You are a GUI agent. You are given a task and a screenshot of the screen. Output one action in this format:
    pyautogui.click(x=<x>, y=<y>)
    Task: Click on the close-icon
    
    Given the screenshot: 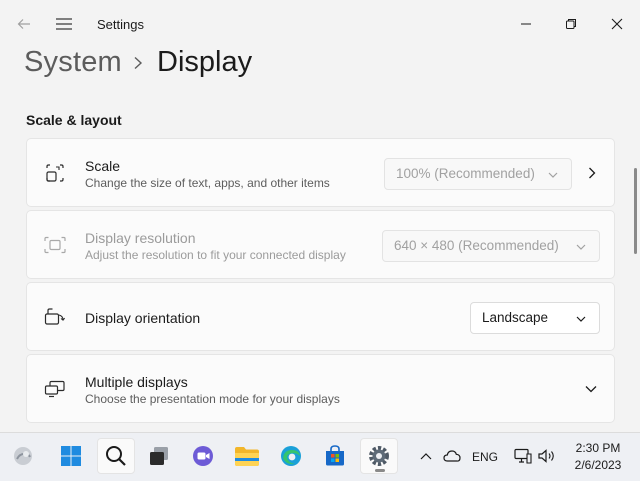 What is the action you would take?
    pyautogui.click(x=617, y=24)
    